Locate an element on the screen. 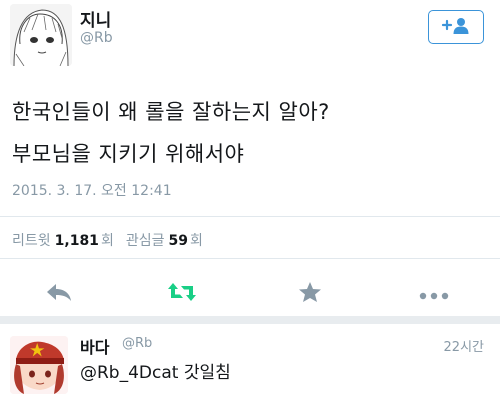 Image resolution: width=500 pixels, height=402 pixels. tweet-text-line-2: 부모님을 지키기 위해서야 is located at coordinates (128, 154).